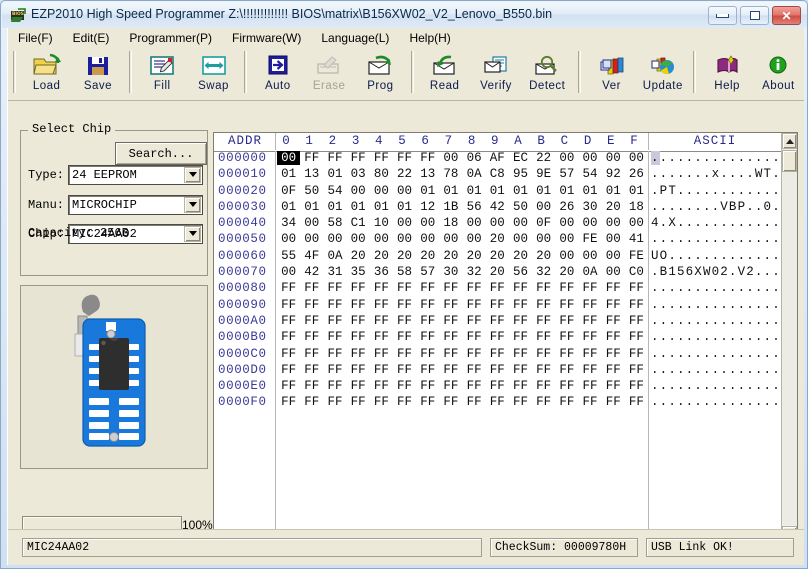  I want to click on hex-byte-cell: 0F, so click(543, 223).